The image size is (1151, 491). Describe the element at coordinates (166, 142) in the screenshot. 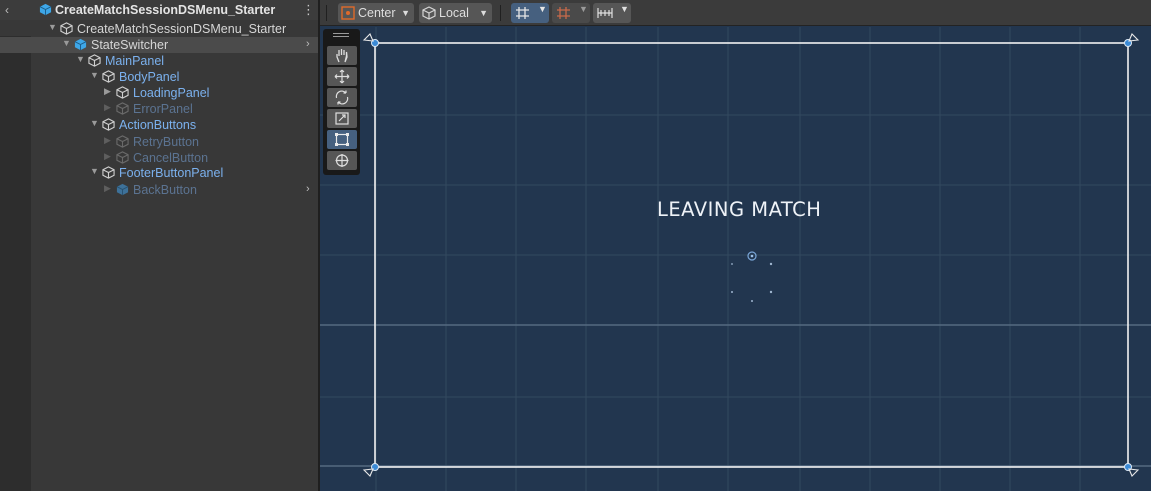

I see `hierarchy-row-label: RetryButton` at that location.